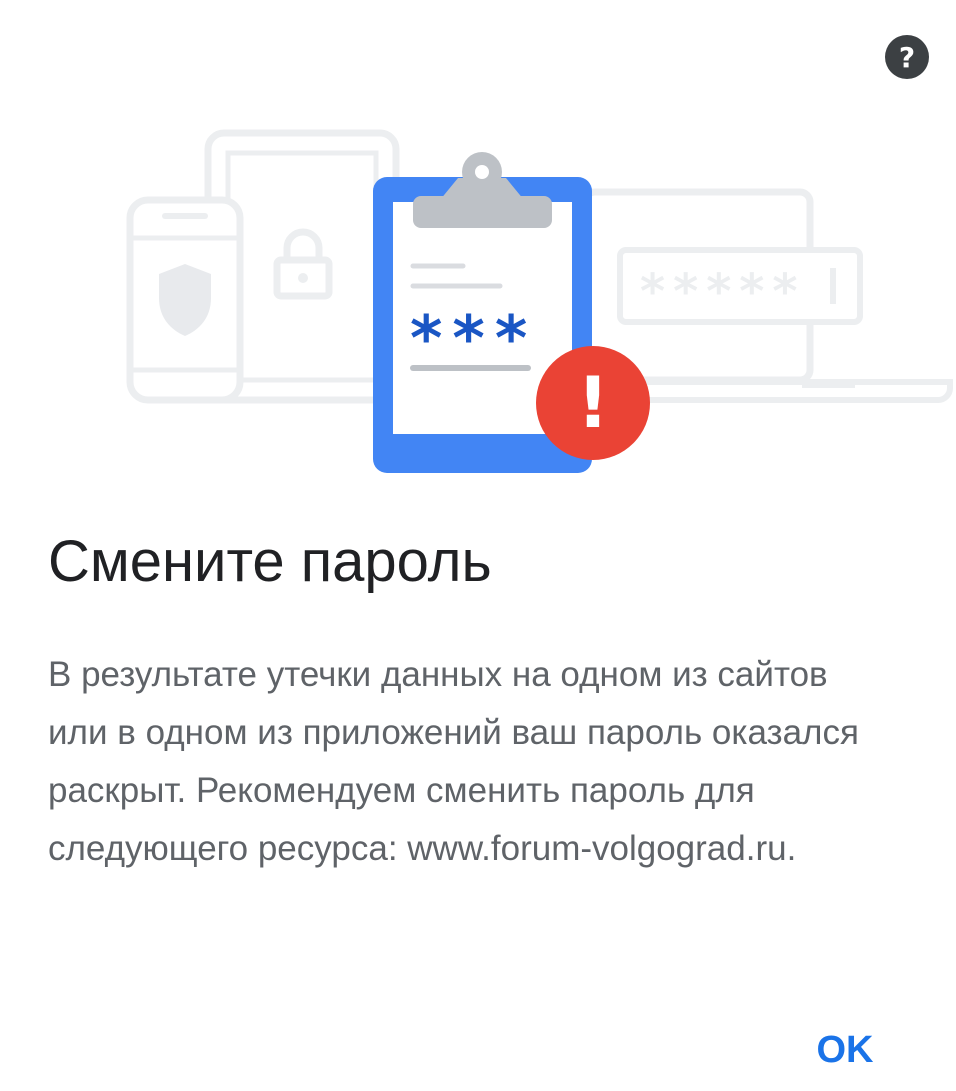 This screenshot has height=1091, width=956. I want to click on laptop-password-text: *****, so click(723, 292).